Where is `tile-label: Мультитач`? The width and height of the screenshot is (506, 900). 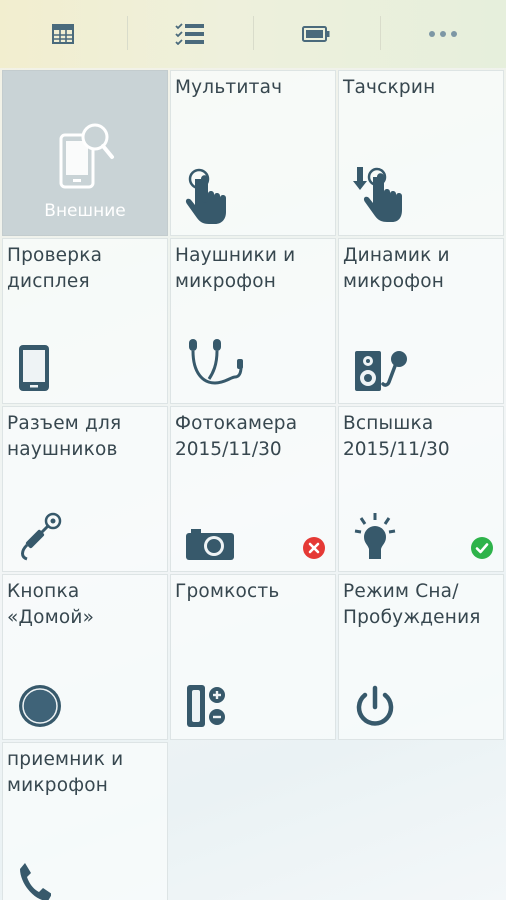
tile-label: Мультитач is located at coordinates (229, 87).